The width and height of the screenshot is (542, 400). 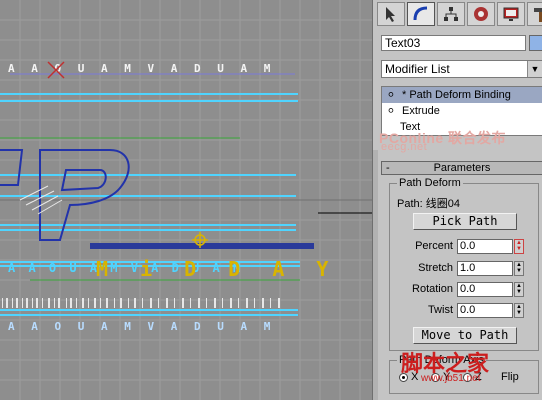 I want to click on cursor-arrow-icon, so click(x=390, y=14).